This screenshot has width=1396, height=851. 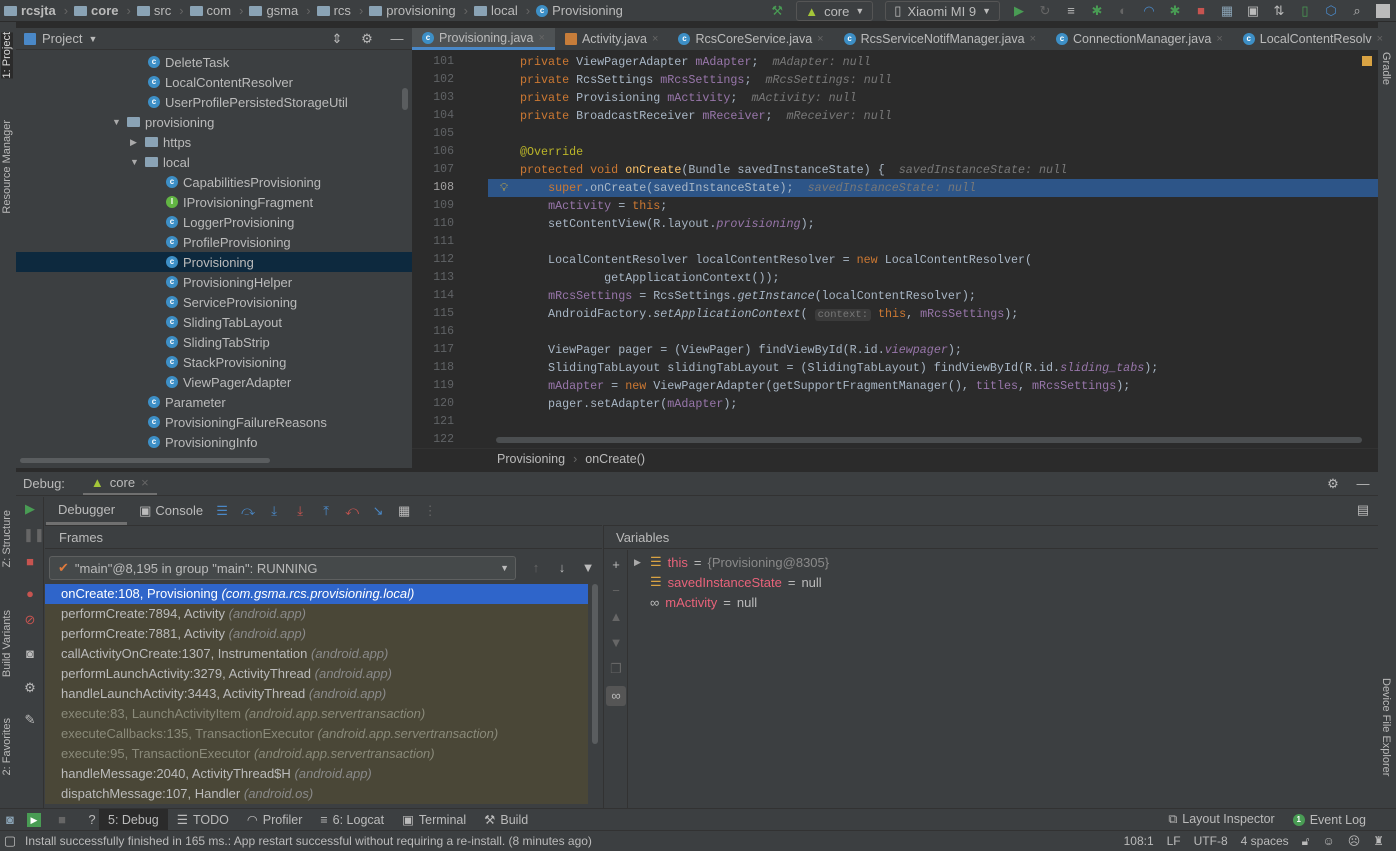 What do you see at coordinates (214, 442) in the screenshot?
I see `tree-item: c ProvisioningInfo` at bounding box center [214, 442].